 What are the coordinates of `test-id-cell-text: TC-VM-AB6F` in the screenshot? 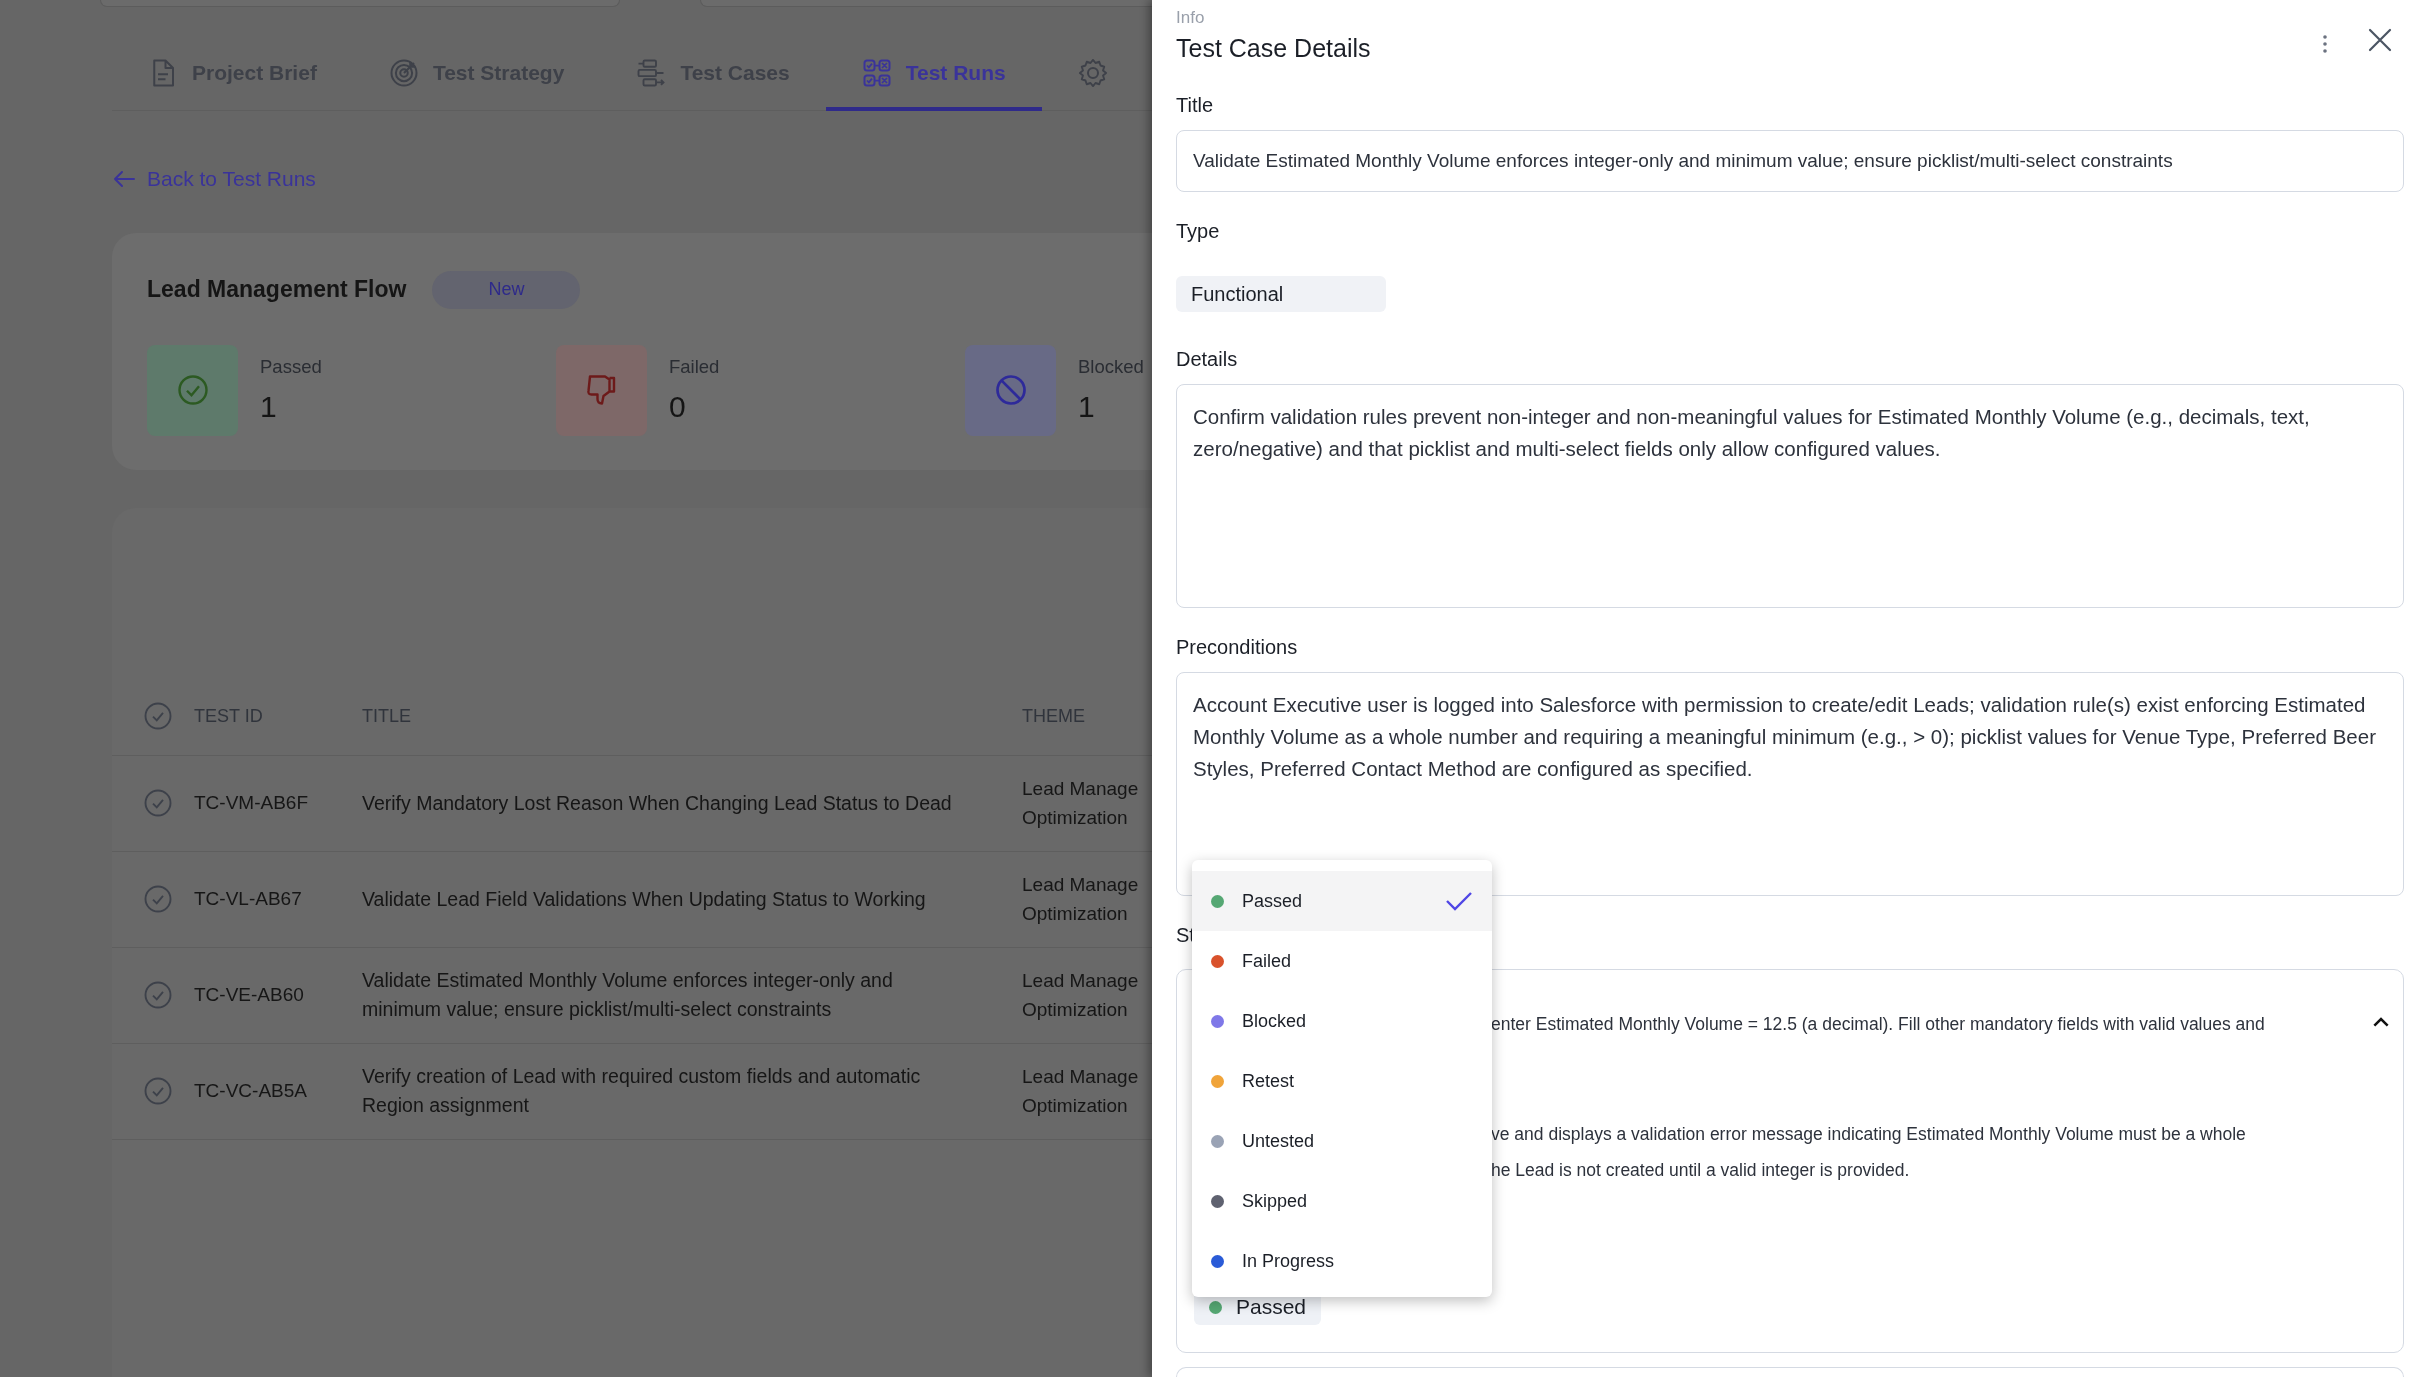 It's located at (251, 802).